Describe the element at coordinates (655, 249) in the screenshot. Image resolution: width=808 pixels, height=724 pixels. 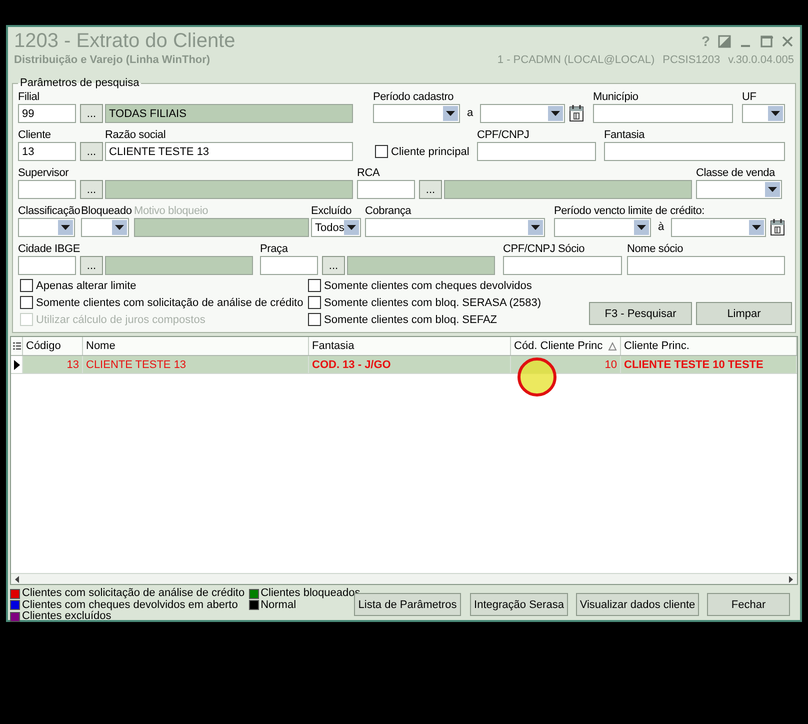
I see `field-label: Nome sócio` at that location.